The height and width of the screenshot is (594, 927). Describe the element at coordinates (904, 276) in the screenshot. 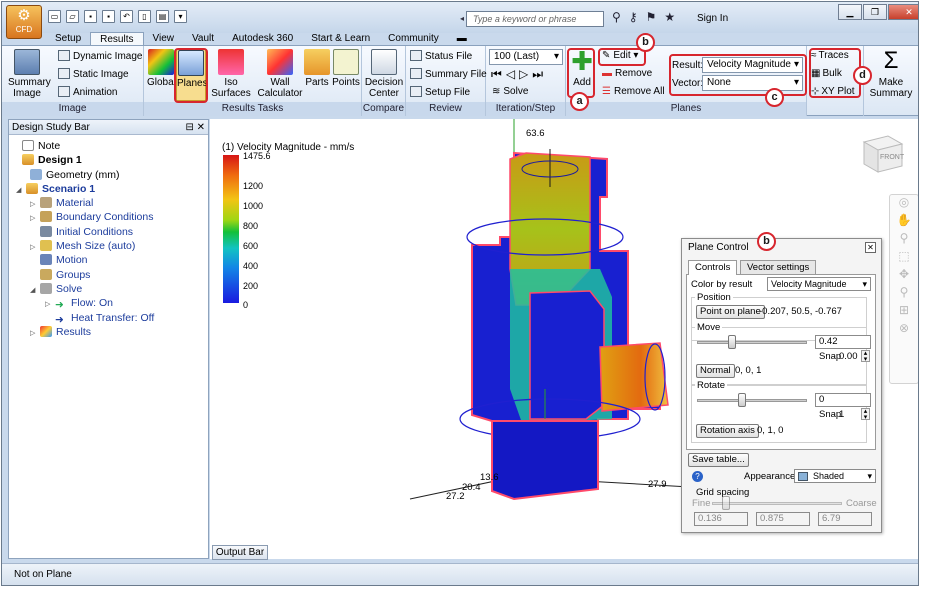

I see `orbit-icon: ✥` at that location.